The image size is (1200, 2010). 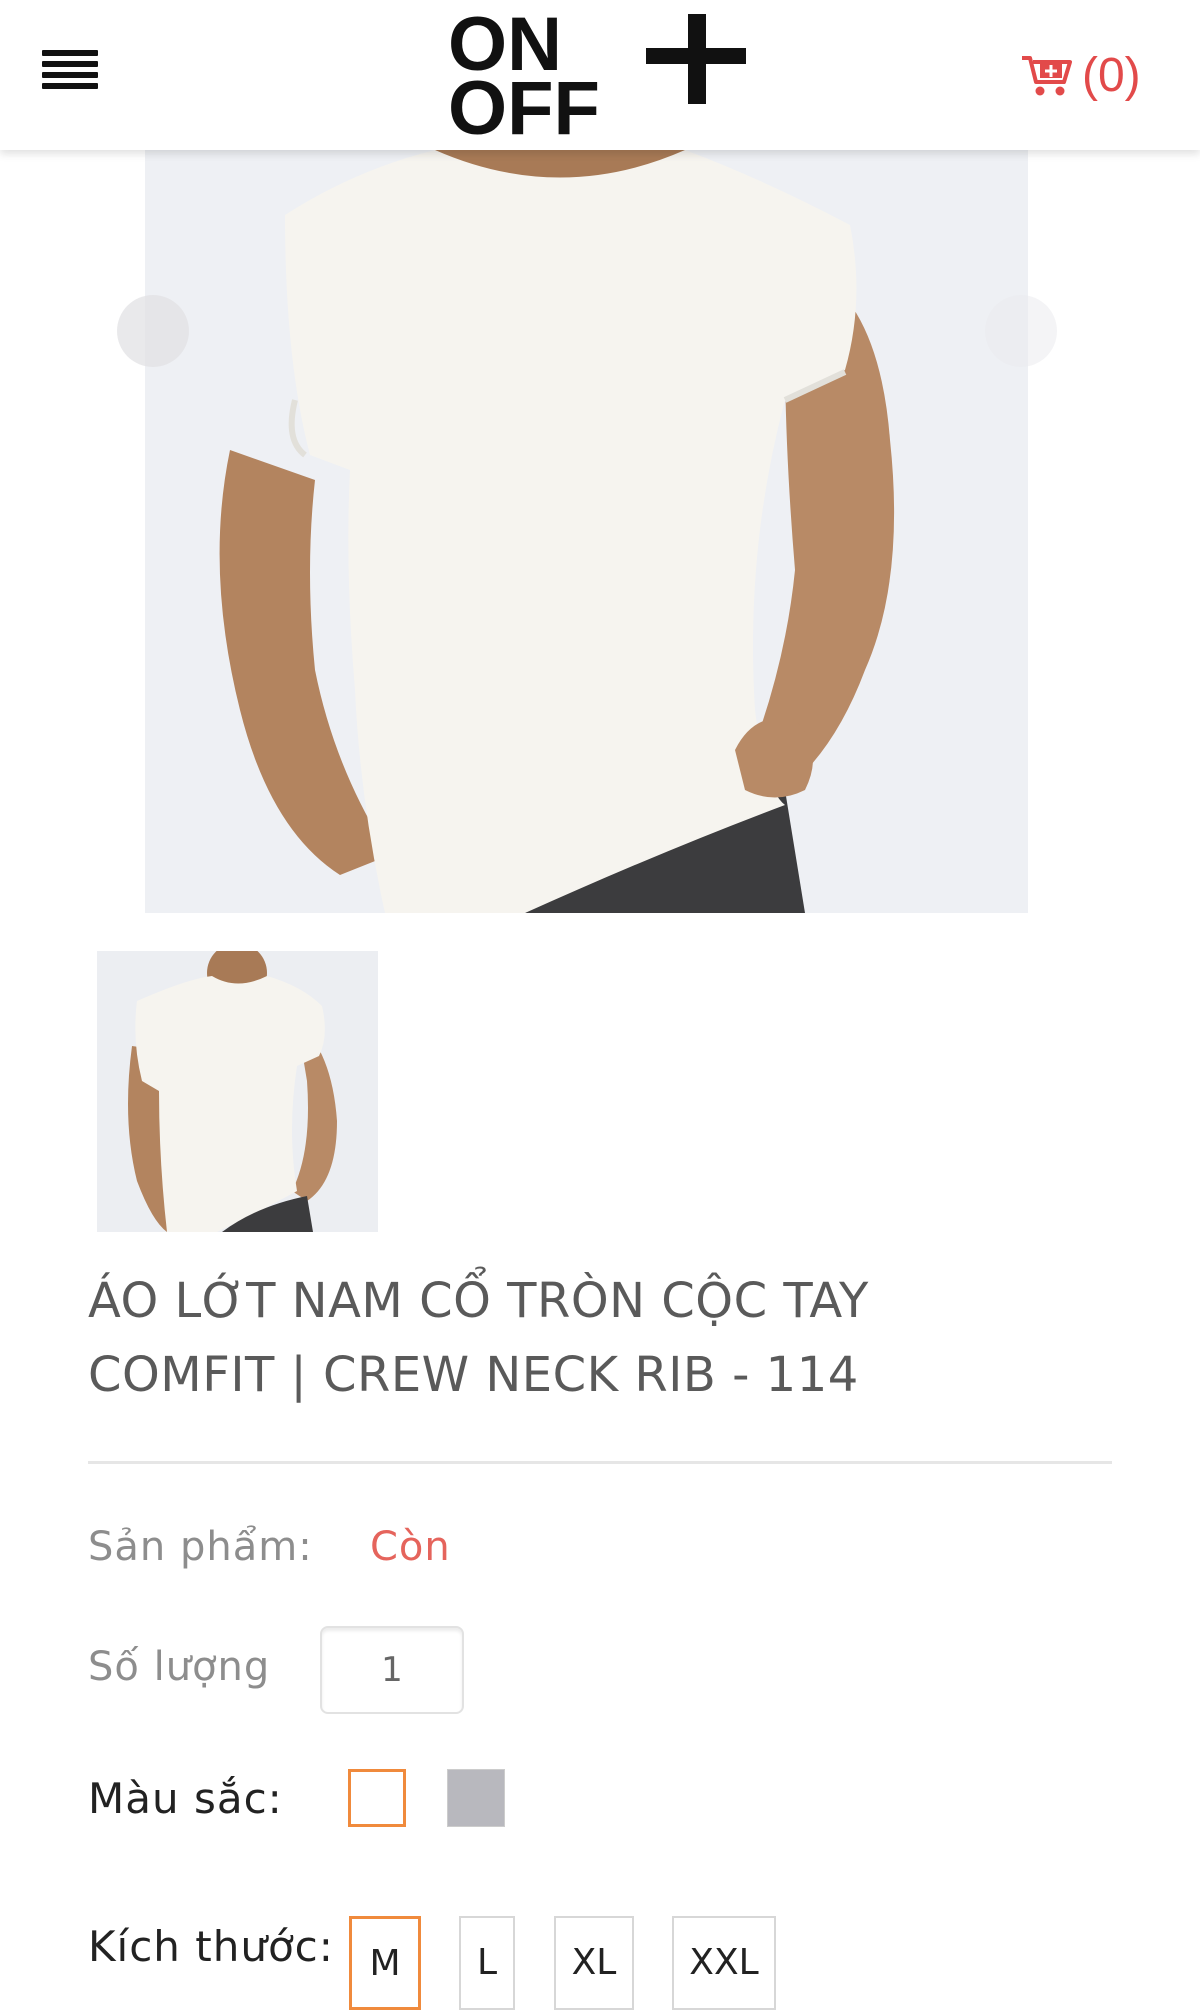 What do you see at coordinates (1080, 75) in the screenshot?
I see `cart-button: (0)` at bounding box center [1080, 75].